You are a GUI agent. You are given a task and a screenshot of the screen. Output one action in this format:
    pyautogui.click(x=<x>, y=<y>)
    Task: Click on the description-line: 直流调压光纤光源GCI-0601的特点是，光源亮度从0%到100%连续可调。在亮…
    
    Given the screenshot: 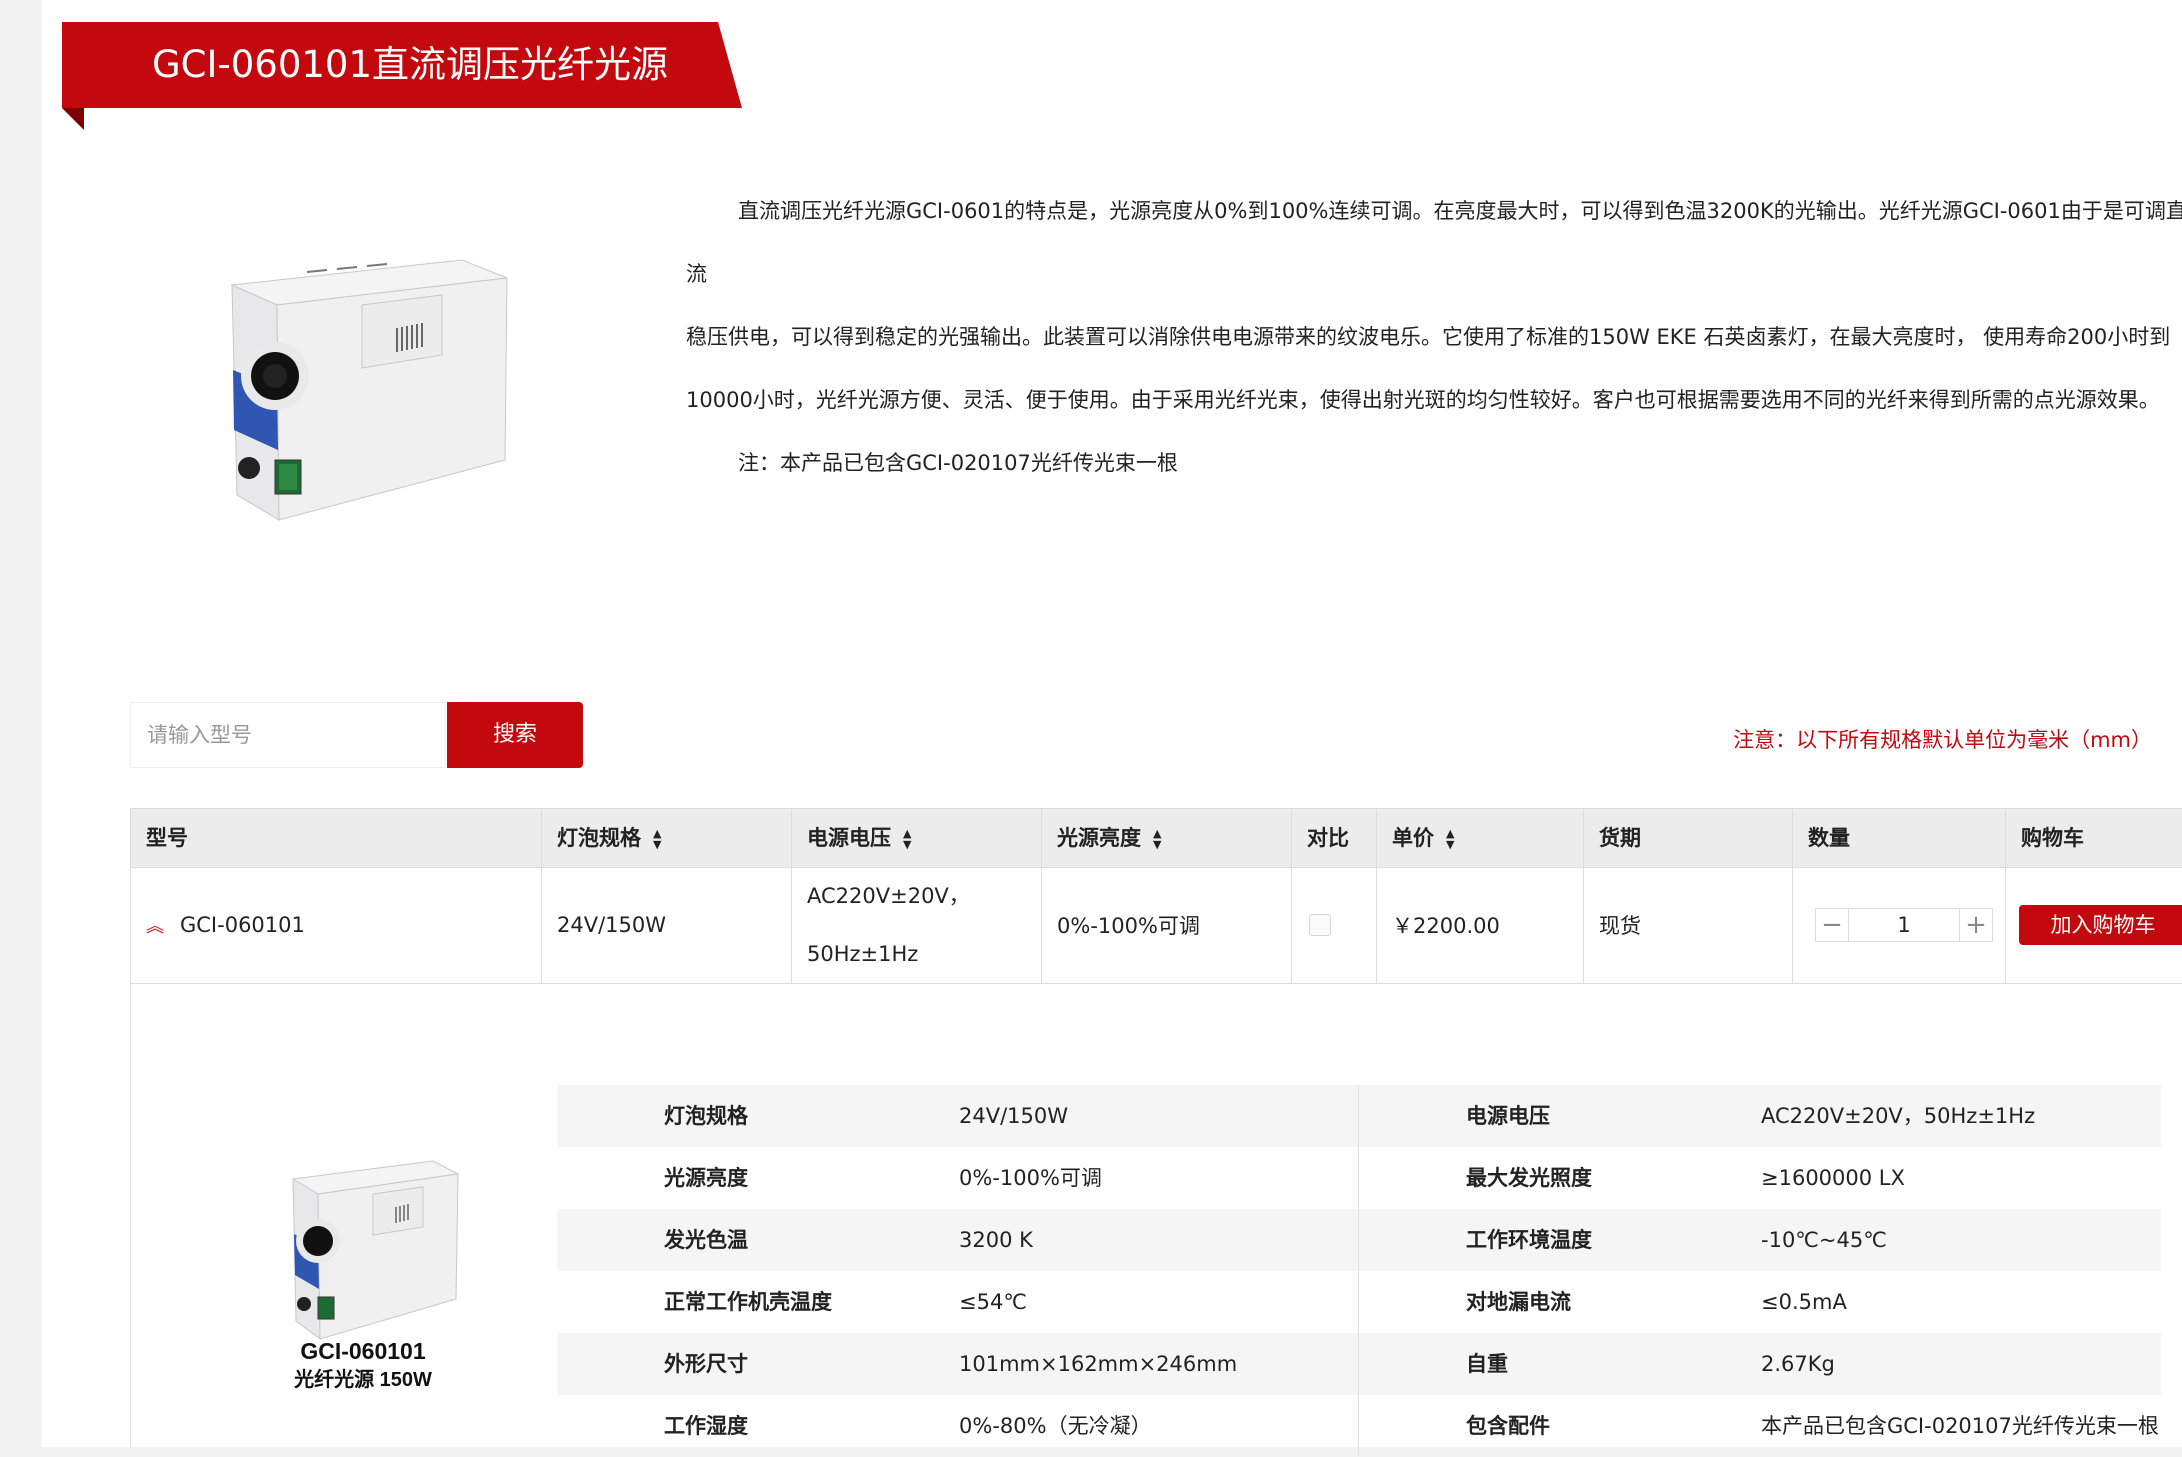 What is the action you would take?
    pyautogui.click(x=1434, y=242)
    